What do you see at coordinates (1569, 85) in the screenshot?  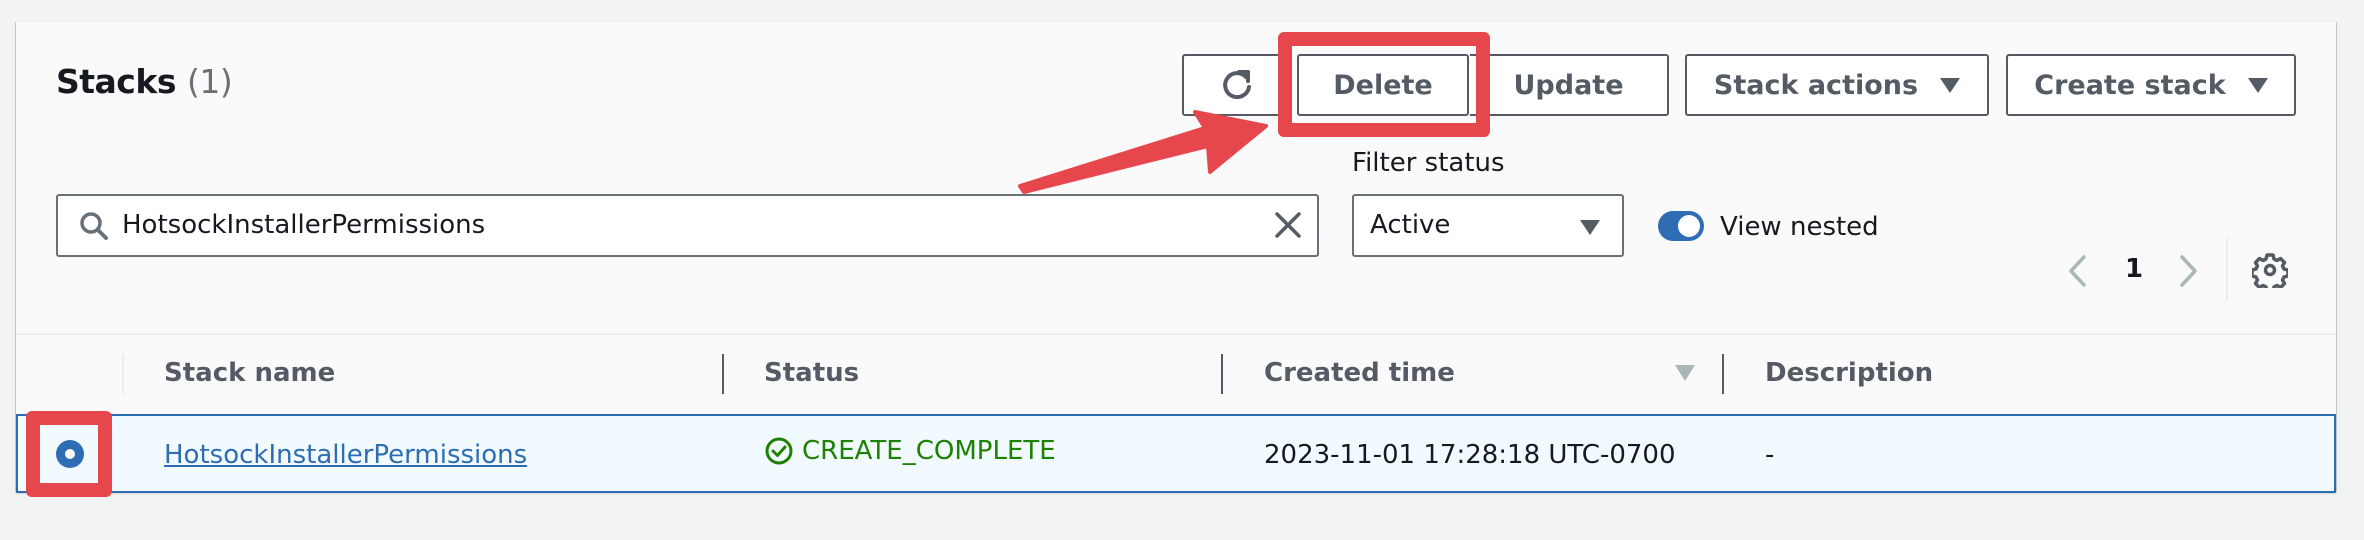 I see `update-button: Update` at bounding box center [1569, 85].